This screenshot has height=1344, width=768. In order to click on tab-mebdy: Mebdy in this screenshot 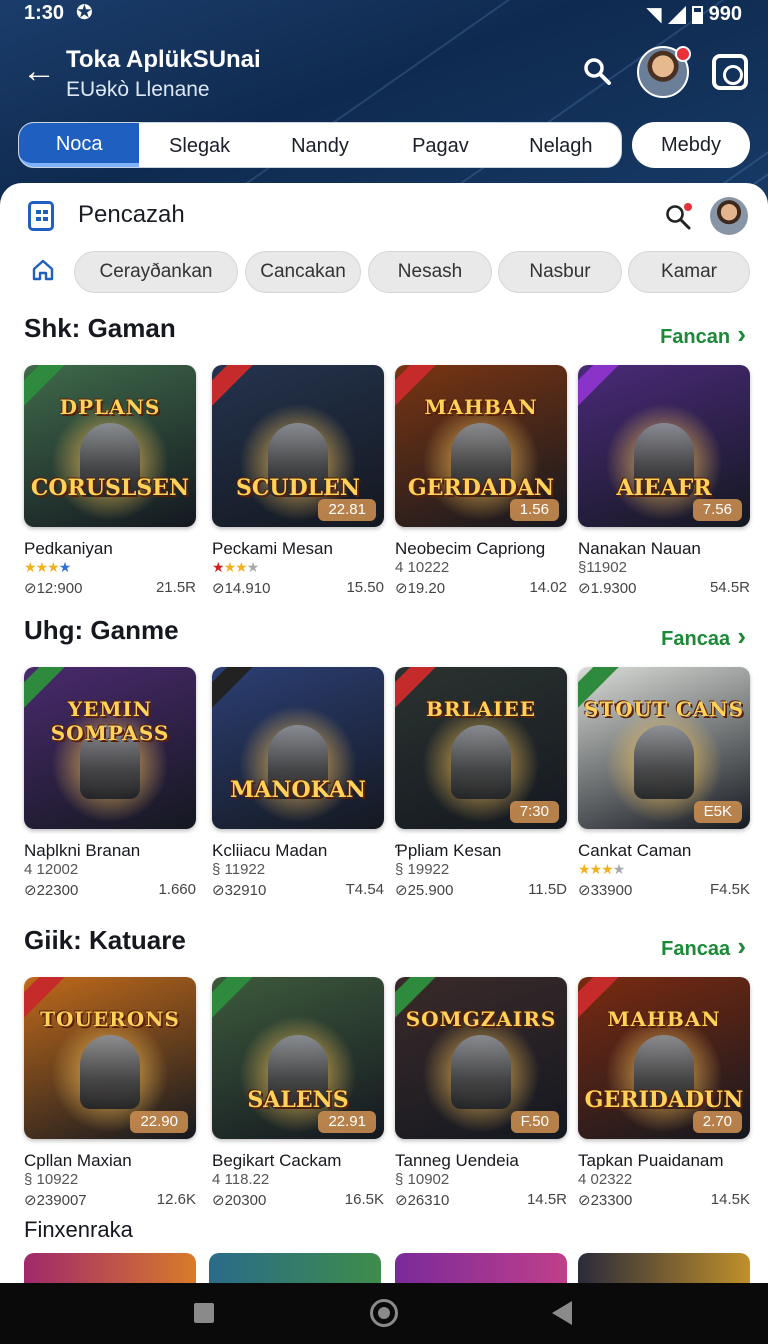, I will do `click(691, 145)`.